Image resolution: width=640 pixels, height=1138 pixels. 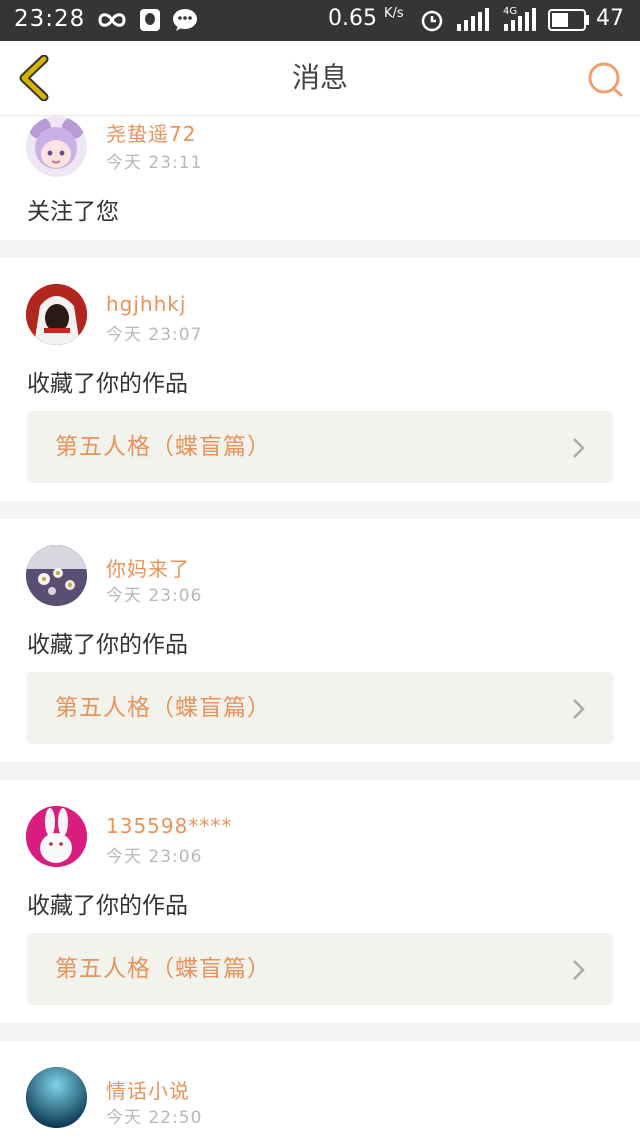 I want to click on ocean-avatar-icon, so click(x=56, y=1097).